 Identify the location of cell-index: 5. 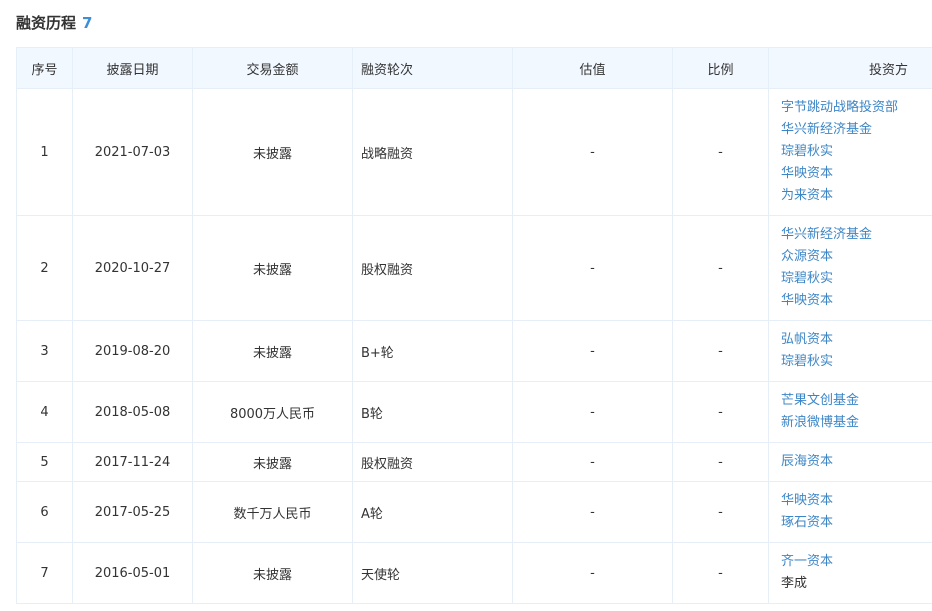
(44, 462).